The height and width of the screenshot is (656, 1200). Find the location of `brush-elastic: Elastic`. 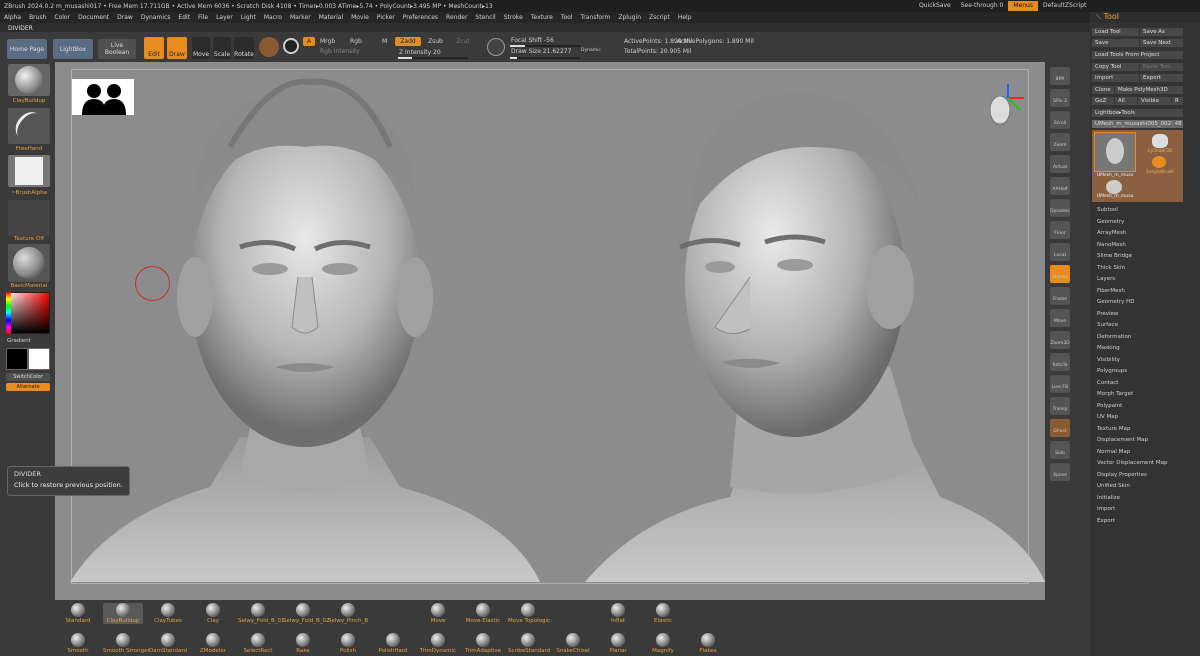

brush-elastic: Elastic is located at coordinates (663, 613).